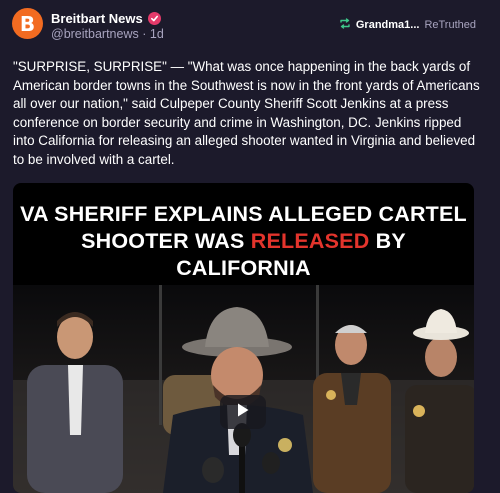 The width and height of the screenshot is (500, 493). What do you see at coordinates (310, 241) in the screenshot?
I see `headline-highlight: RELEASED` at bounding box center [310, 241].